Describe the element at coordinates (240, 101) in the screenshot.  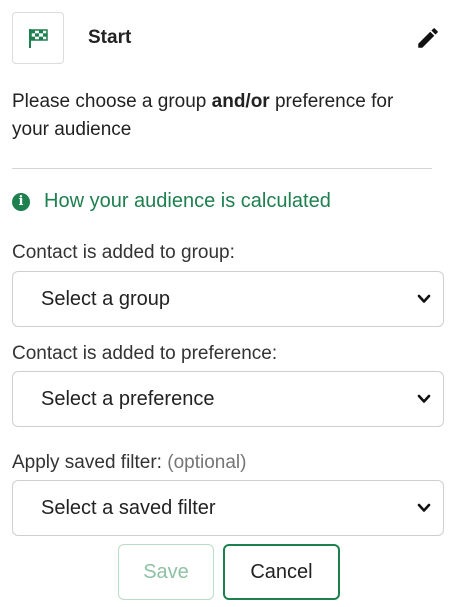
I see `instructions-emphasis: and/or` at that location.